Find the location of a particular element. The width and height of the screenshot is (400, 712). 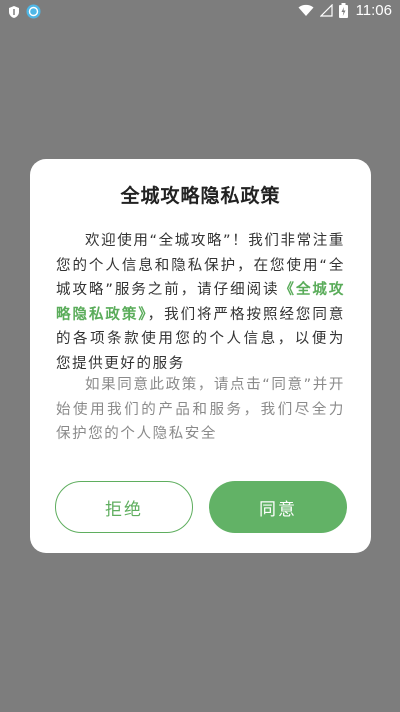

battery-charging-icon is located at coordinates (343, 10).